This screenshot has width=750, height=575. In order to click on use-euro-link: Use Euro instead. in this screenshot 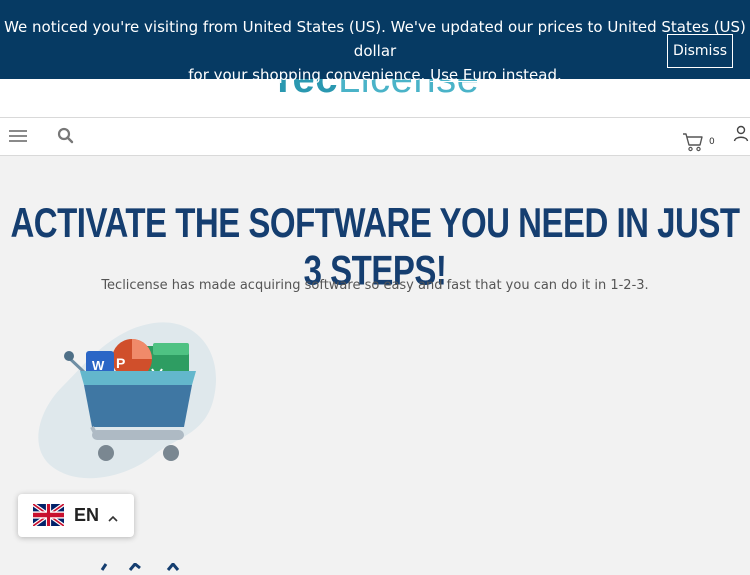, I will do `click(496, 75)`.